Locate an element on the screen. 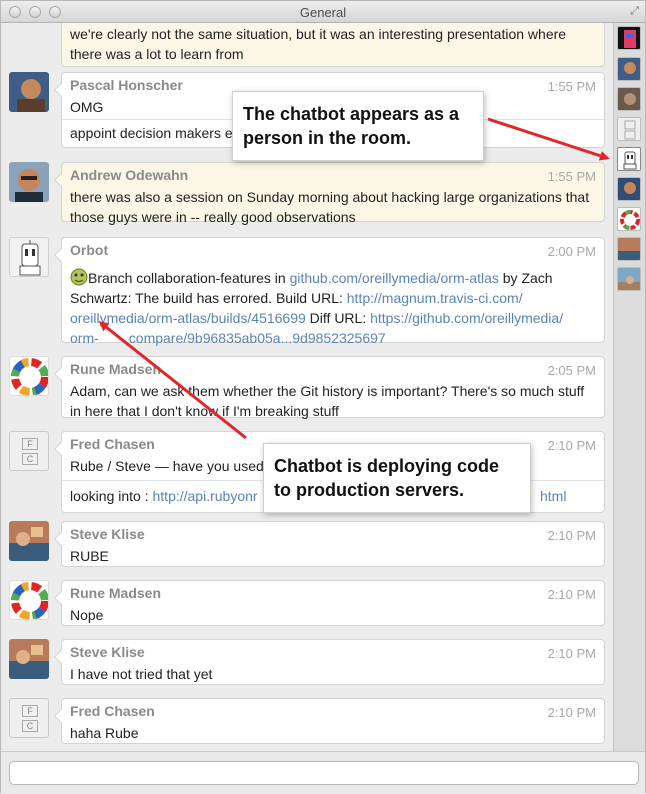 Image resolution: width=646 pixels, height=794 pixels. arrow-to-member-rail is located at coordinates (548, 139).